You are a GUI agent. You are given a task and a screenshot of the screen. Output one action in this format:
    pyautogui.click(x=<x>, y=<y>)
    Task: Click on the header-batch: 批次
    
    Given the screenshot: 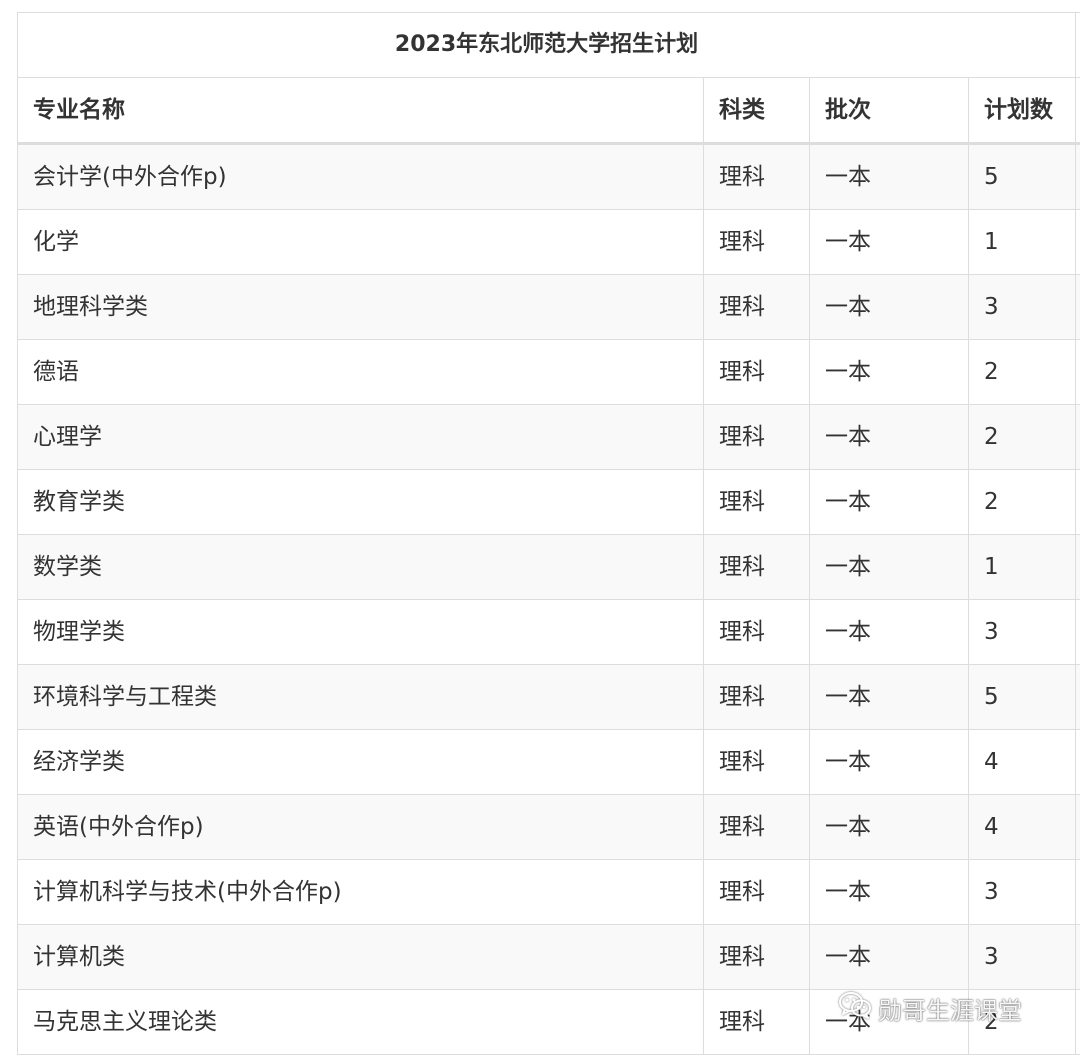 What is the action you would take?
    pyautogui.click(x=889, y=111)
    